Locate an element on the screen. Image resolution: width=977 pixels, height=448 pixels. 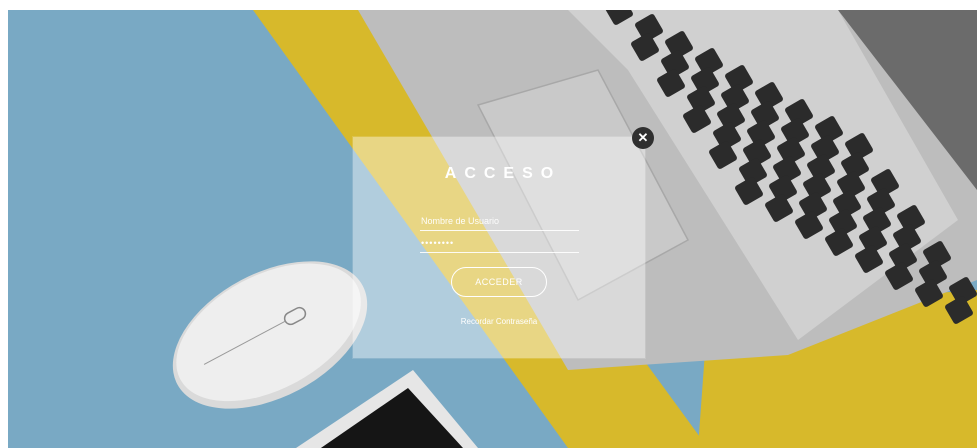
login-title: ACCESO is located at coordinates (503, 173).